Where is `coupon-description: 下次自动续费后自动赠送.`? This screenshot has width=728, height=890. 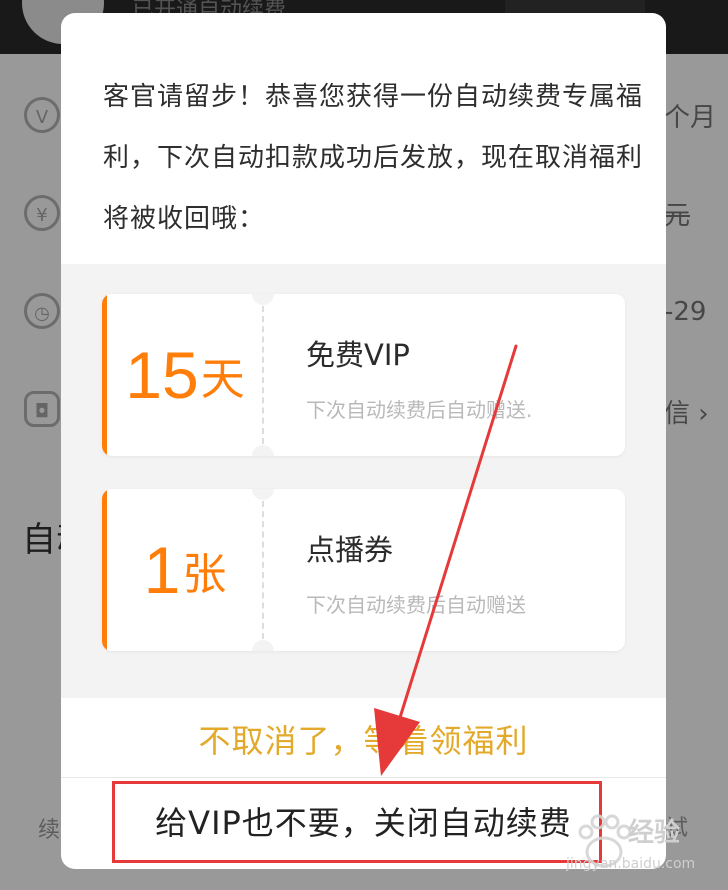 coupon-description: 下次自动续费后自动赠送. is located at coordinates (419, 410).